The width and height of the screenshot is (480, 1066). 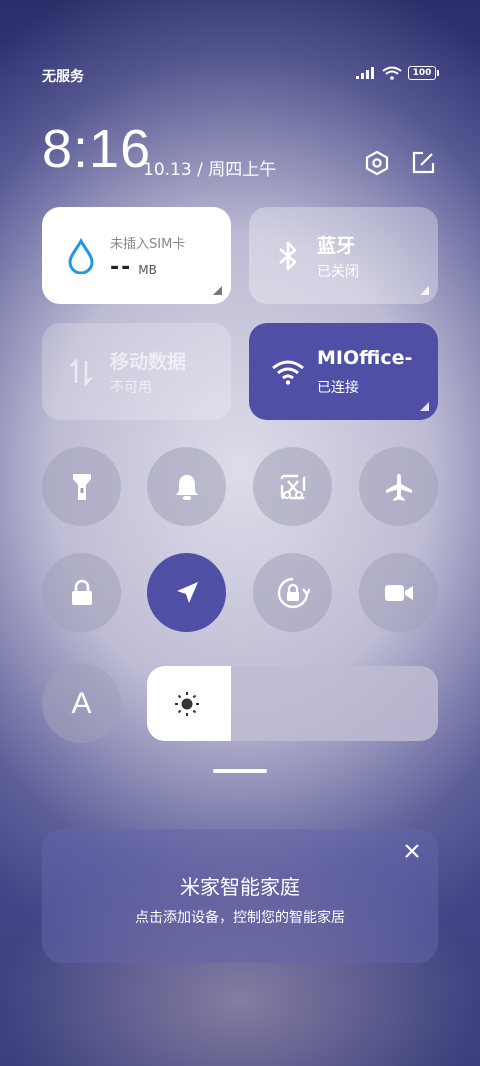 I want to click on bell-icon, so click(x=186, y=487).